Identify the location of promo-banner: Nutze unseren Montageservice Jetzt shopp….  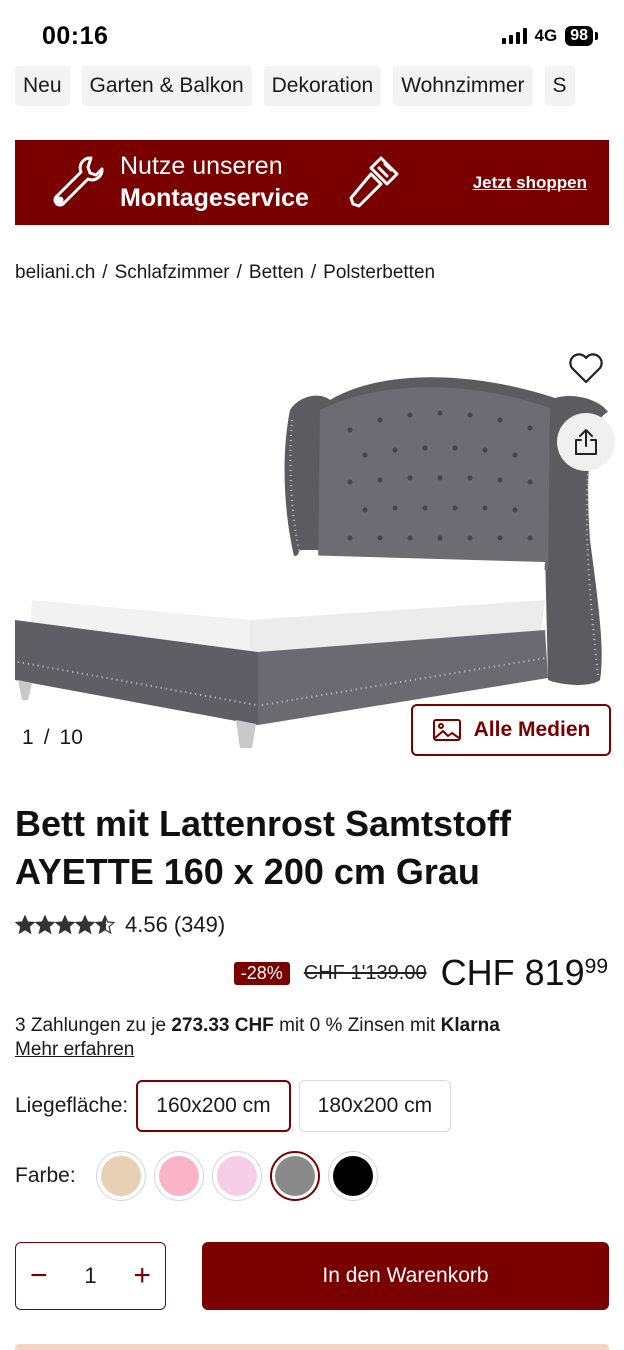
(312, 182).